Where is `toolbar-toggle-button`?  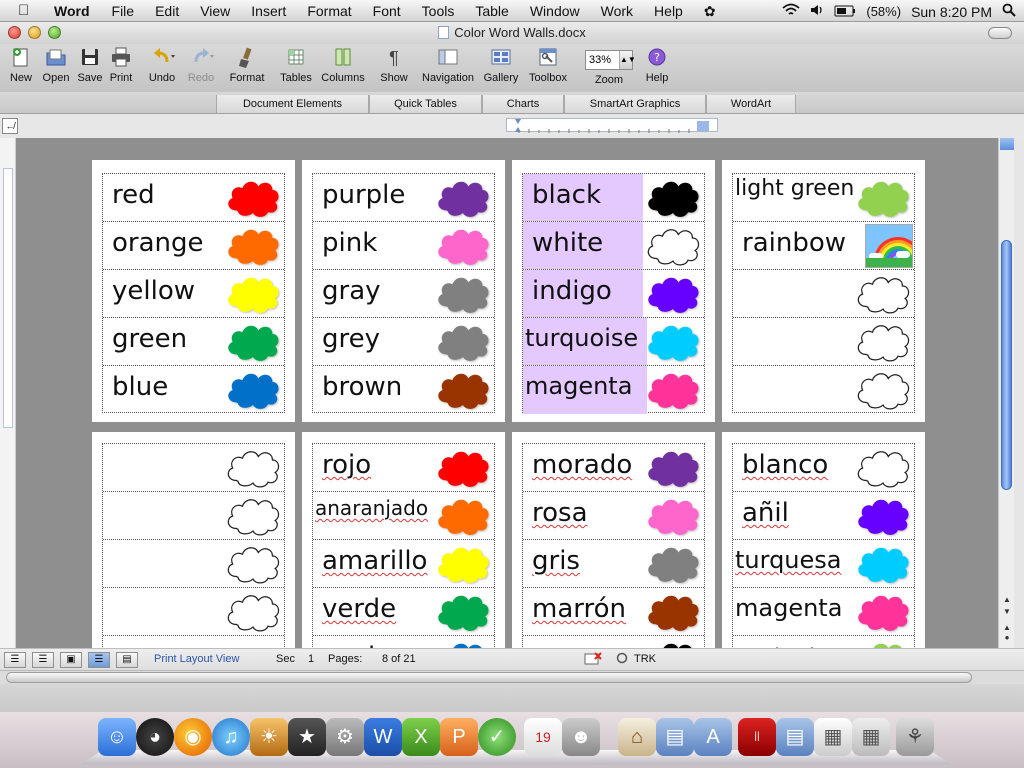
toolbar-toggle-button is located at coordinates (1000, 33).